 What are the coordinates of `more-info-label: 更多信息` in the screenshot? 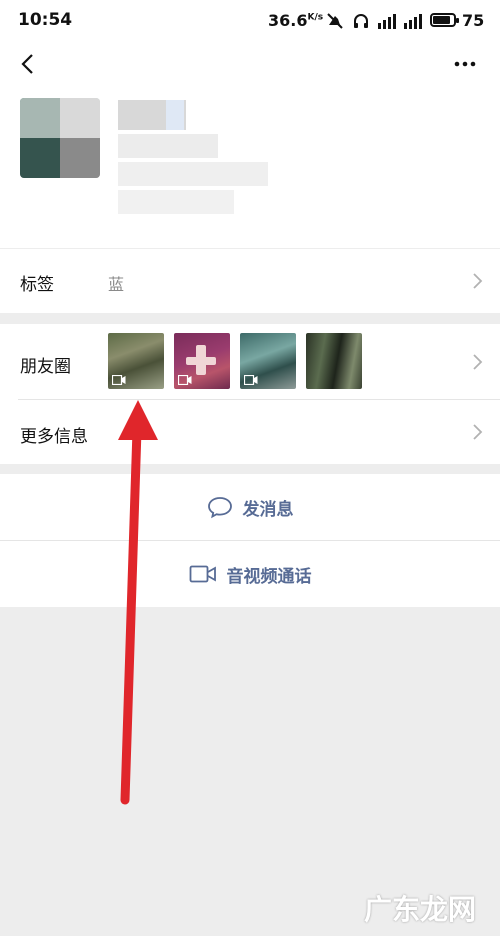 It's located at (54, 434).